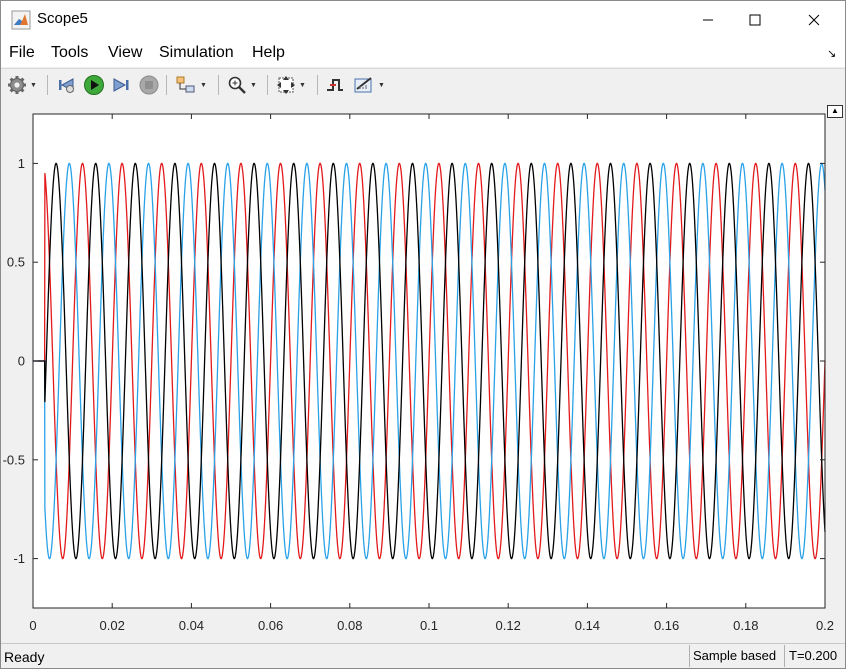  What do you see at coordinates (745, 625) in the screenshot?
I see `x-tick-label: 0.18` at bounding box center [745, 625].